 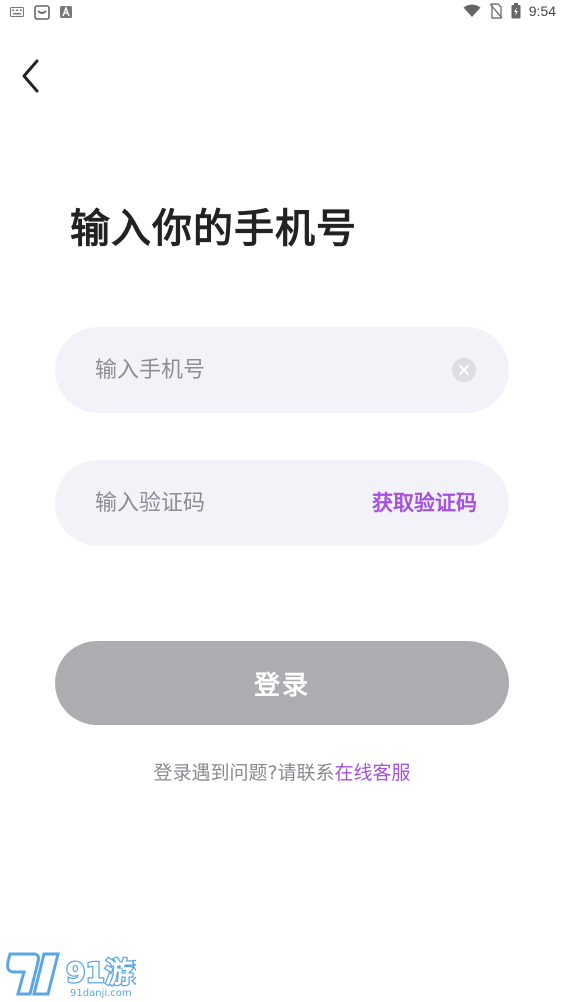 I want to click on phone-field, so click(x=282, y=370).